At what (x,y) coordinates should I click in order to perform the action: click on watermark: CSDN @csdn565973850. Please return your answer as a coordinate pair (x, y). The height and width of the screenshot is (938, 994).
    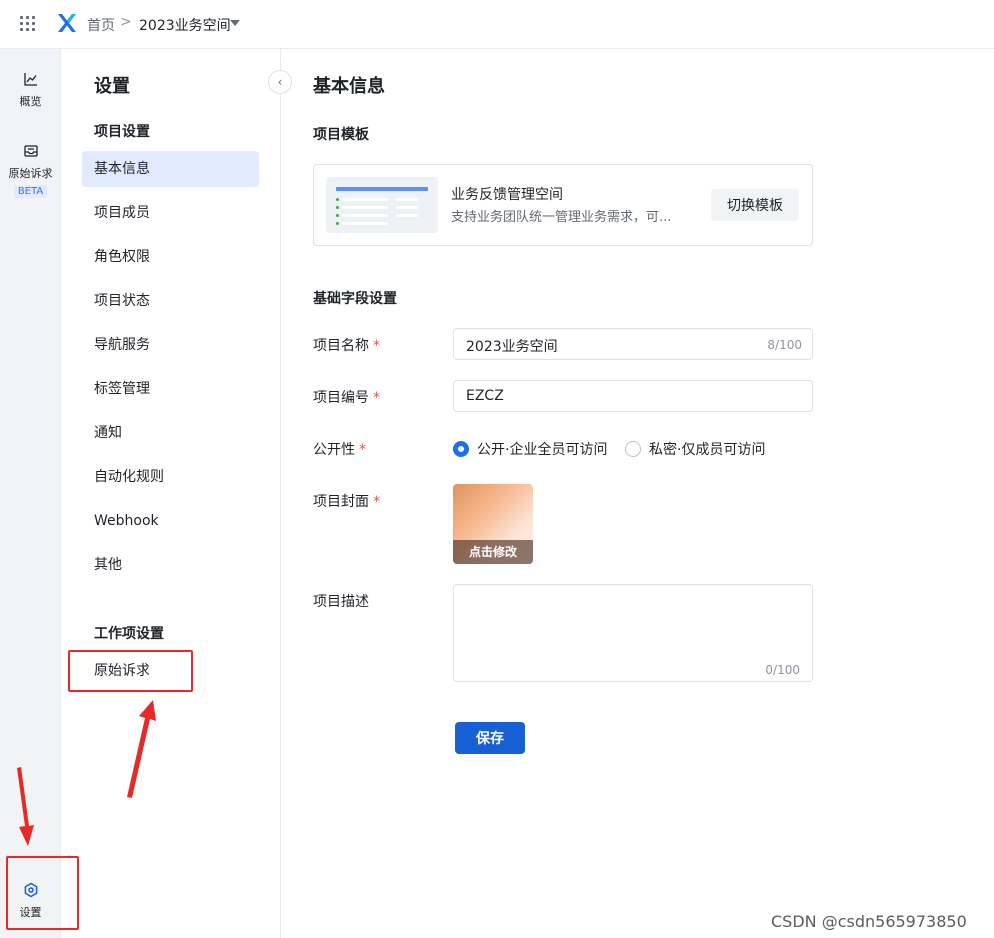
    Looking at the image, I should click on (869, 921).